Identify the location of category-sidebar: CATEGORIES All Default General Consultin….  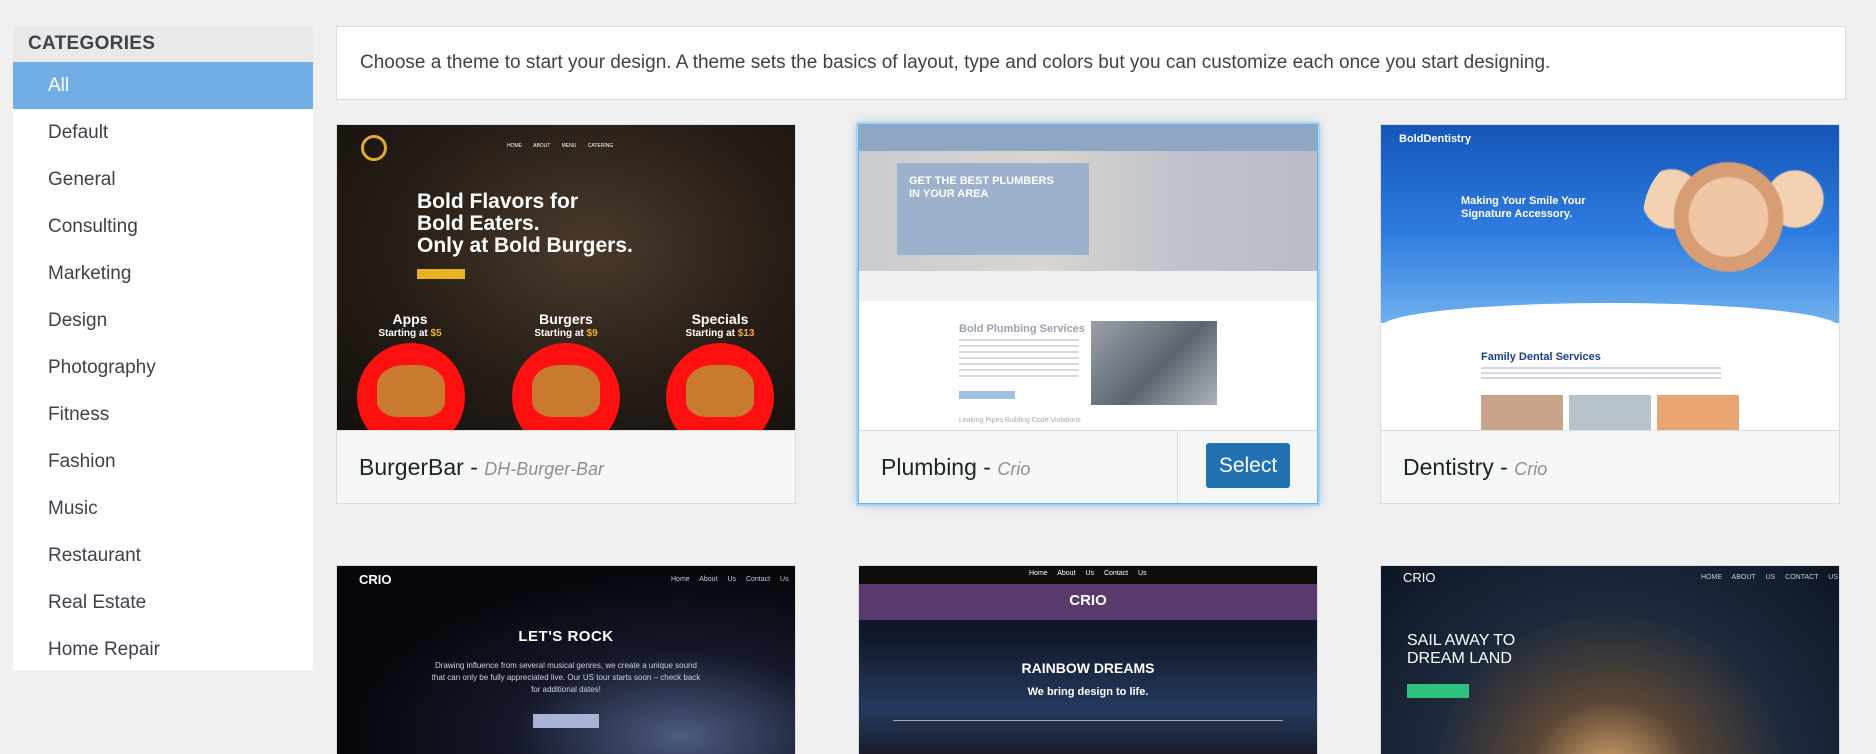
(163, 348).